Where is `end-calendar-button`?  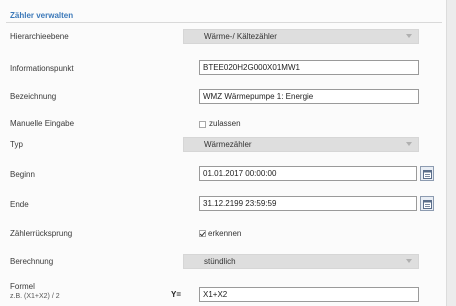
end-calendar-button is located at coordinates (427, 203).